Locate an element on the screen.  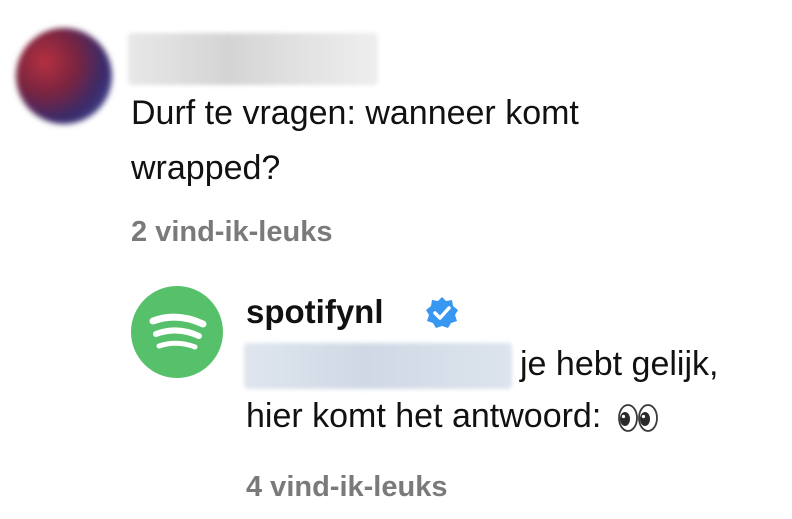
commenter-avatar is located at coordinates (64, 76).